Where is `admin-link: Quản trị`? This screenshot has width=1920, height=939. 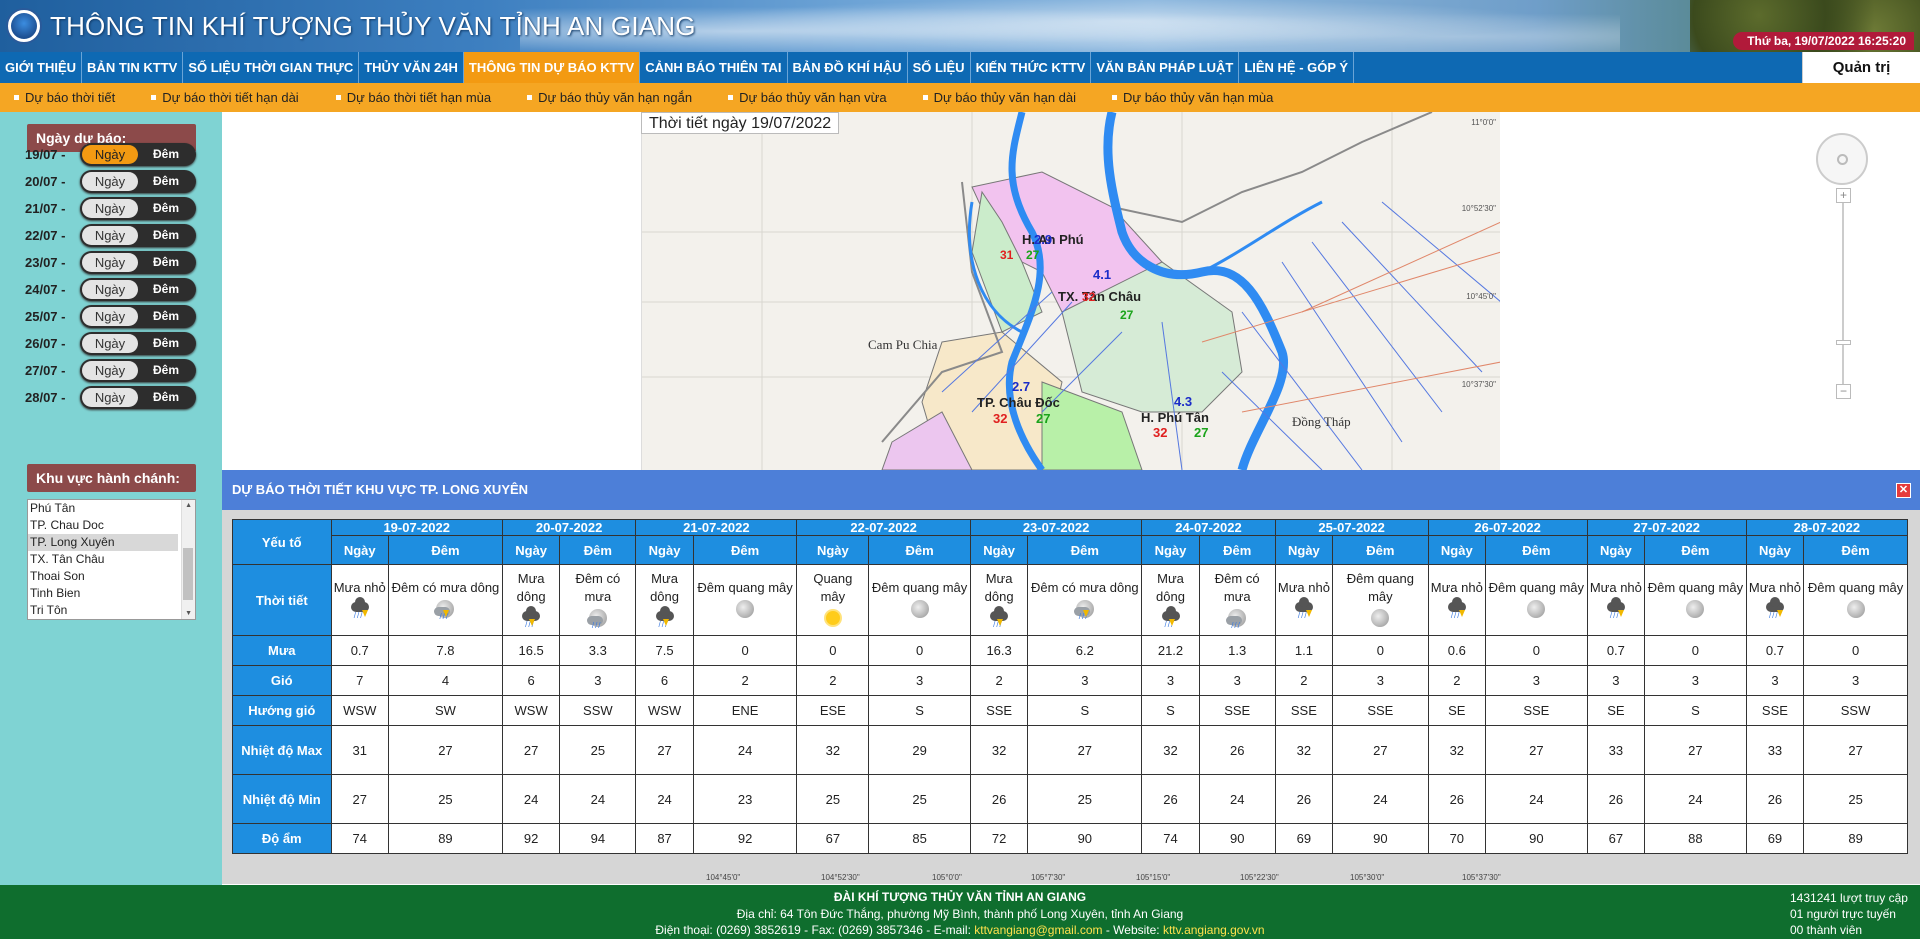 admin-link: Quản trị is located at coordinates (1861, 67).